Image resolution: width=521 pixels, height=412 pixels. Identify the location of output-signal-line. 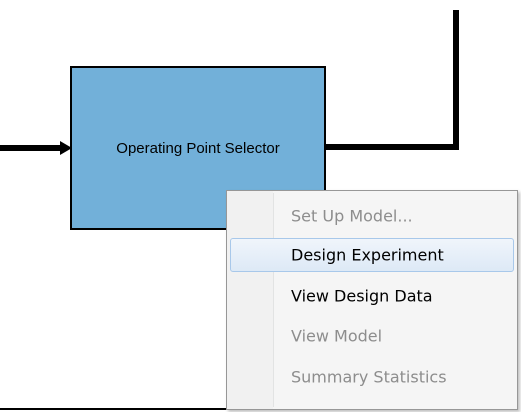
(392, 80).